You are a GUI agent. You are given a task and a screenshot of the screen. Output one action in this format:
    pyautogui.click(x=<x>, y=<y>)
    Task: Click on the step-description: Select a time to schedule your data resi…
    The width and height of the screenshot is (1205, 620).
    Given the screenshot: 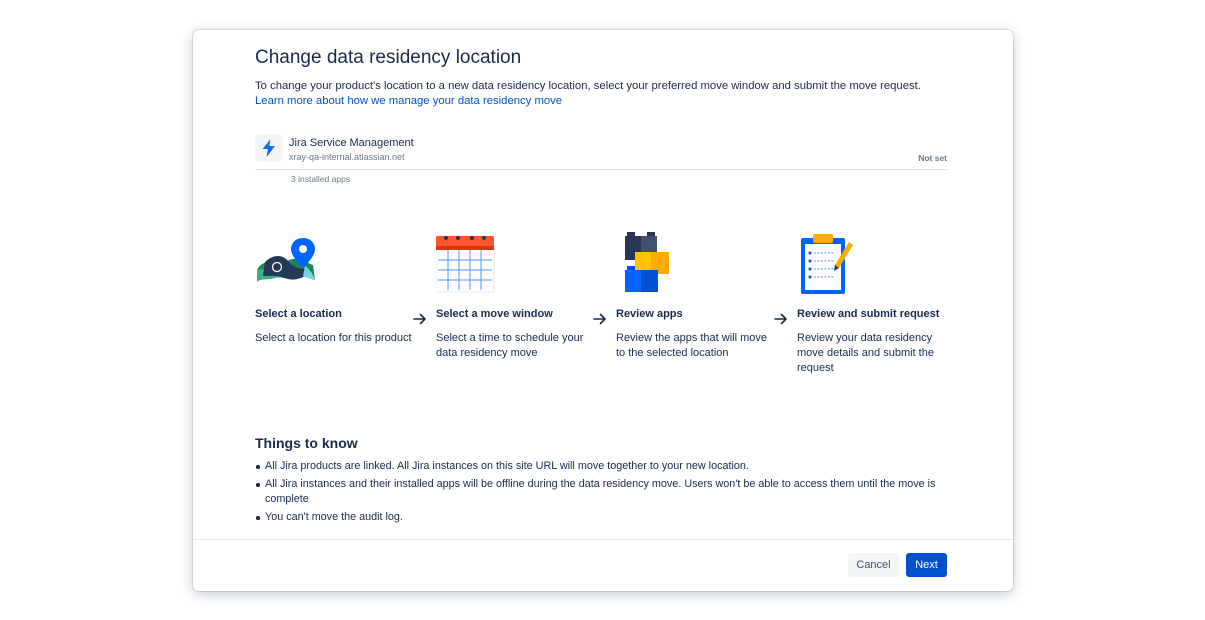 What is the action you would take?
    pyautogui.click(x=510, y=345)
    